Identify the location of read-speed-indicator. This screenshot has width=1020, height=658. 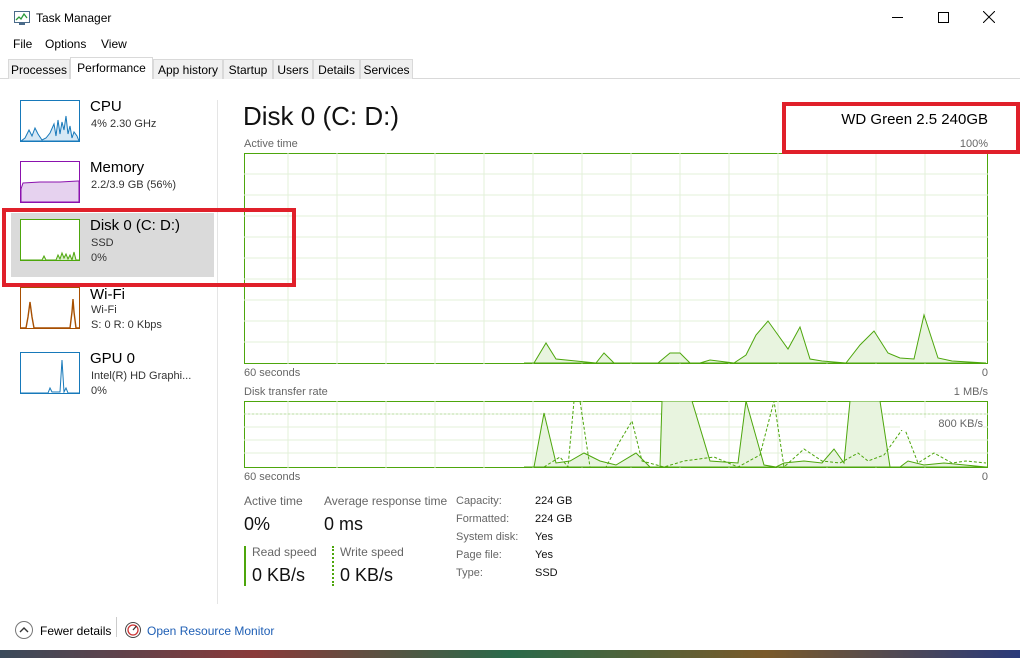
(245, 566).